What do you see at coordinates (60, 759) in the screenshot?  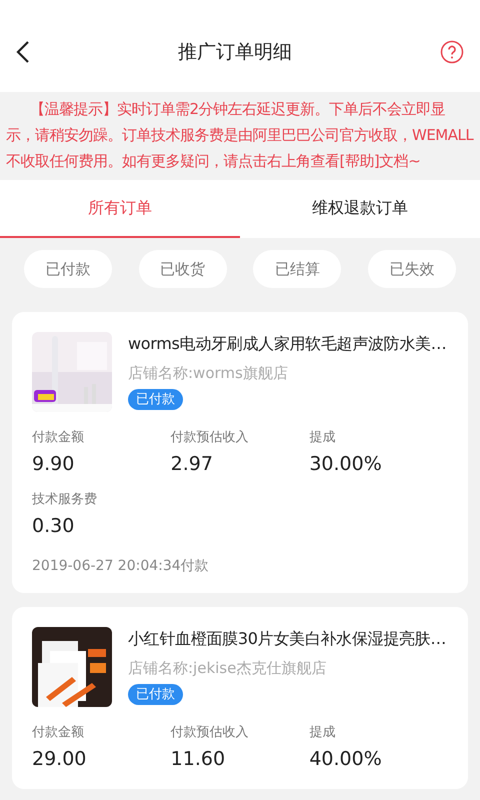 I see `field-value: 29.00` at bounding box center [60, 759].